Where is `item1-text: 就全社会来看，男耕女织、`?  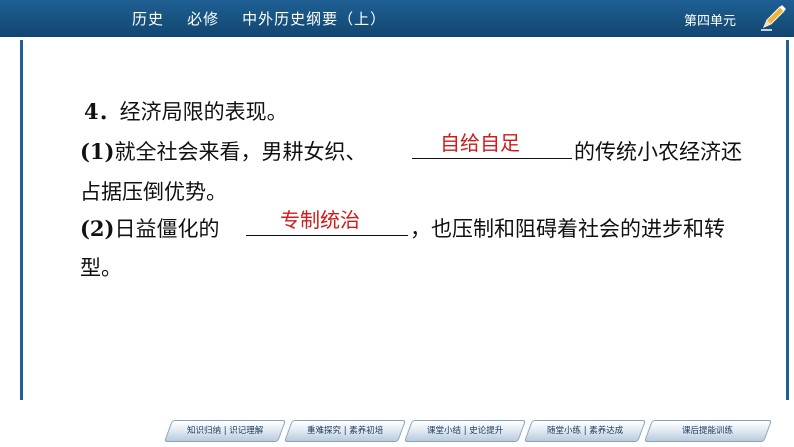
item1-text: 就全社会来看，男耕女织、 is located at coordinates (240, 152).